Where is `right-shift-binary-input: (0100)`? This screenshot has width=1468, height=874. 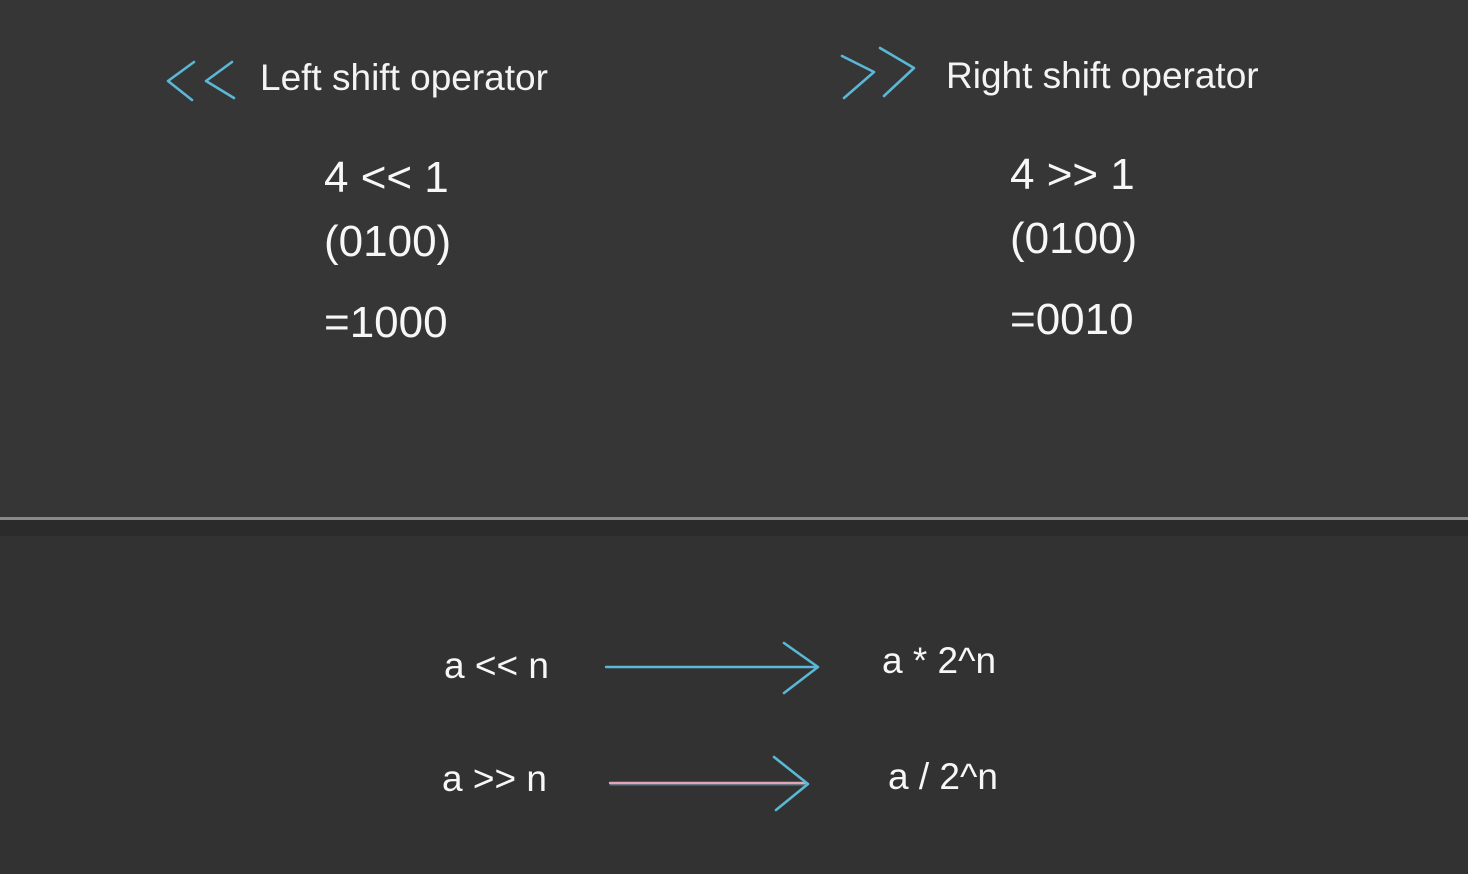
right-shift-binary-input: (0100) is located at coordinates (1074, 238).